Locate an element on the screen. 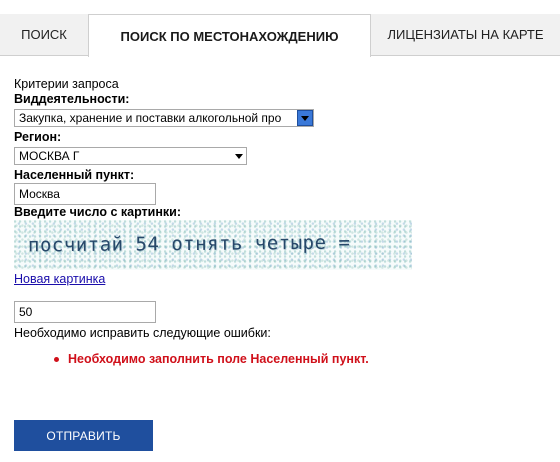  tab-search-by-location-label: ПОИСК ПО МЕСТОНАХОЖДЕНИЮ is located at coordinates (229, 36).